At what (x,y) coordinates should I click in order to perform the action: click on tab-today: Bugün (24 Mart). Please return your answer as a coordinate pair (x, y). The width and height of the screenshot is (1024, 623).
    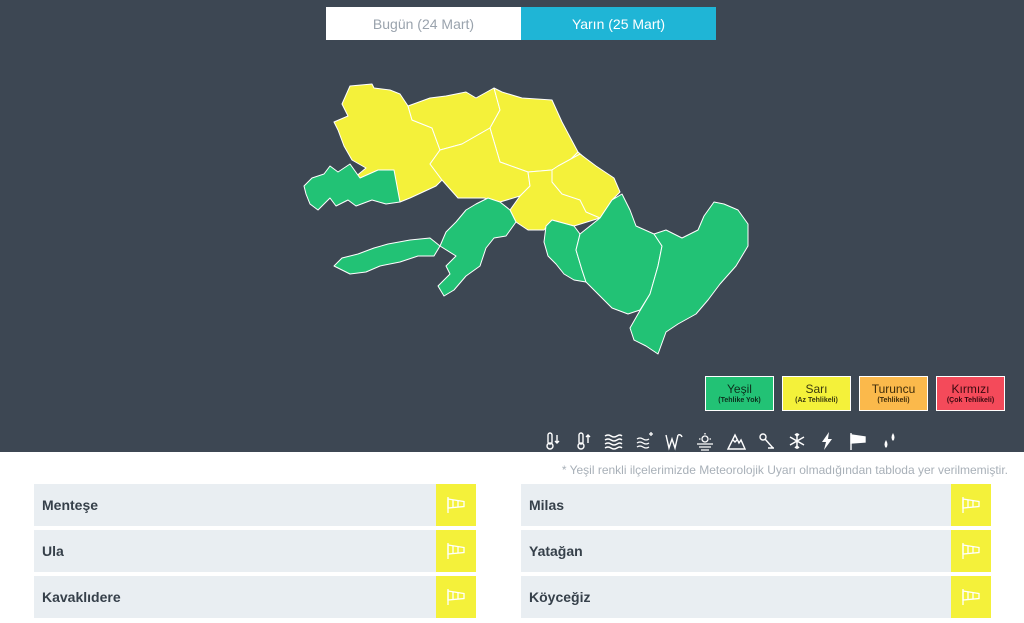
    Looking at the image, I should click on (423, 23).